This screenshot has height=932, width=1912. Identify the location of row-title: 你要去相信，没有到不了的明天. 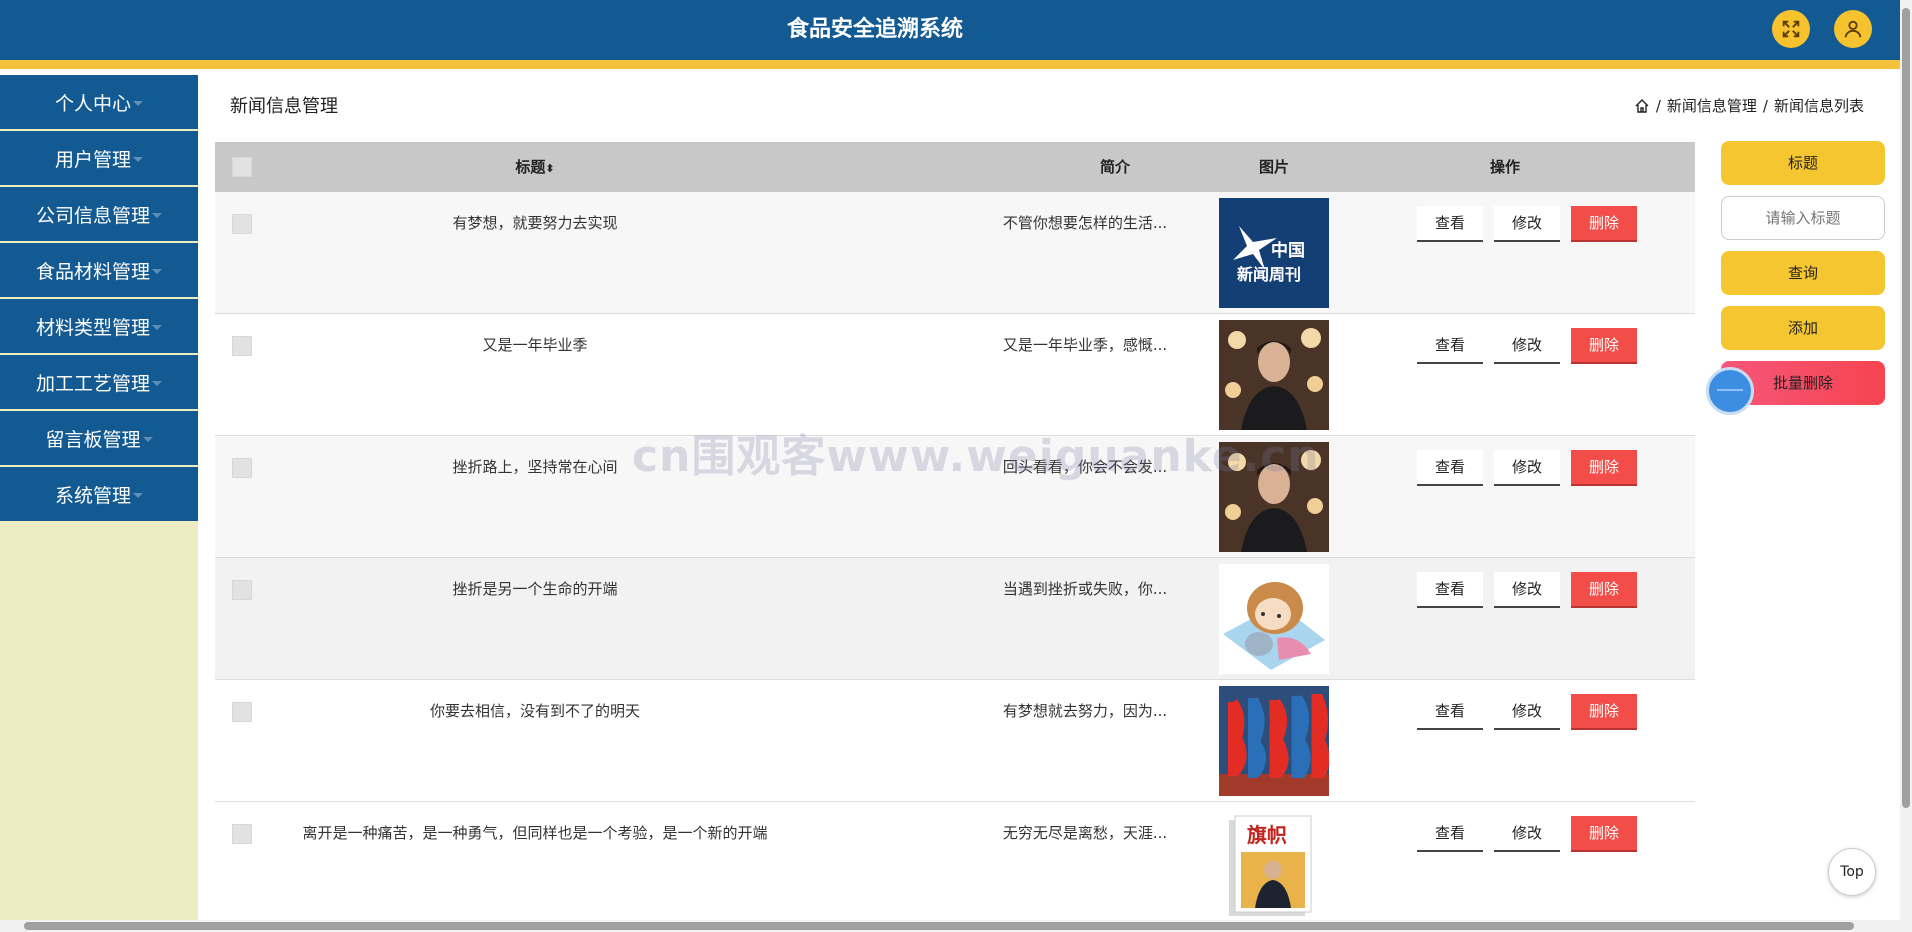
(534, 711).